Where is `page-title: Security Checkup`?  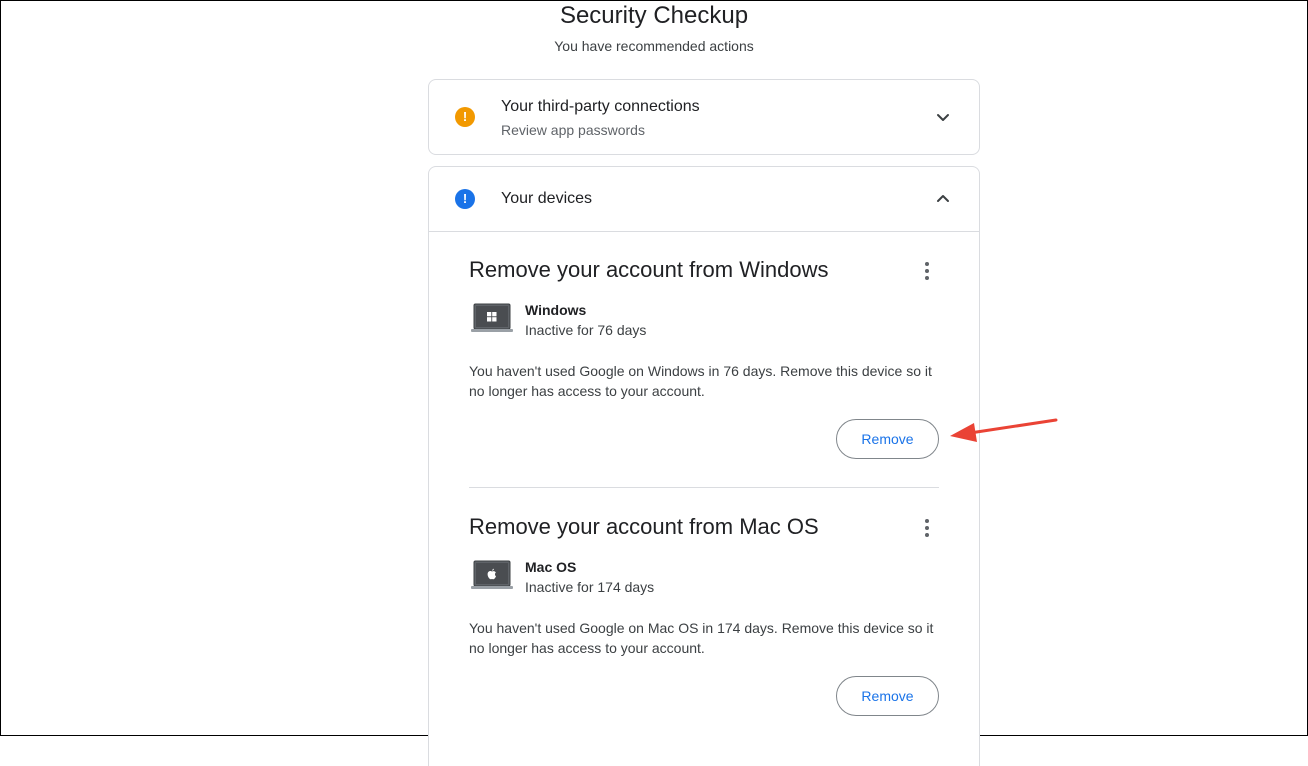
page-title: Security Checkup is located at coordinates (654, 15).